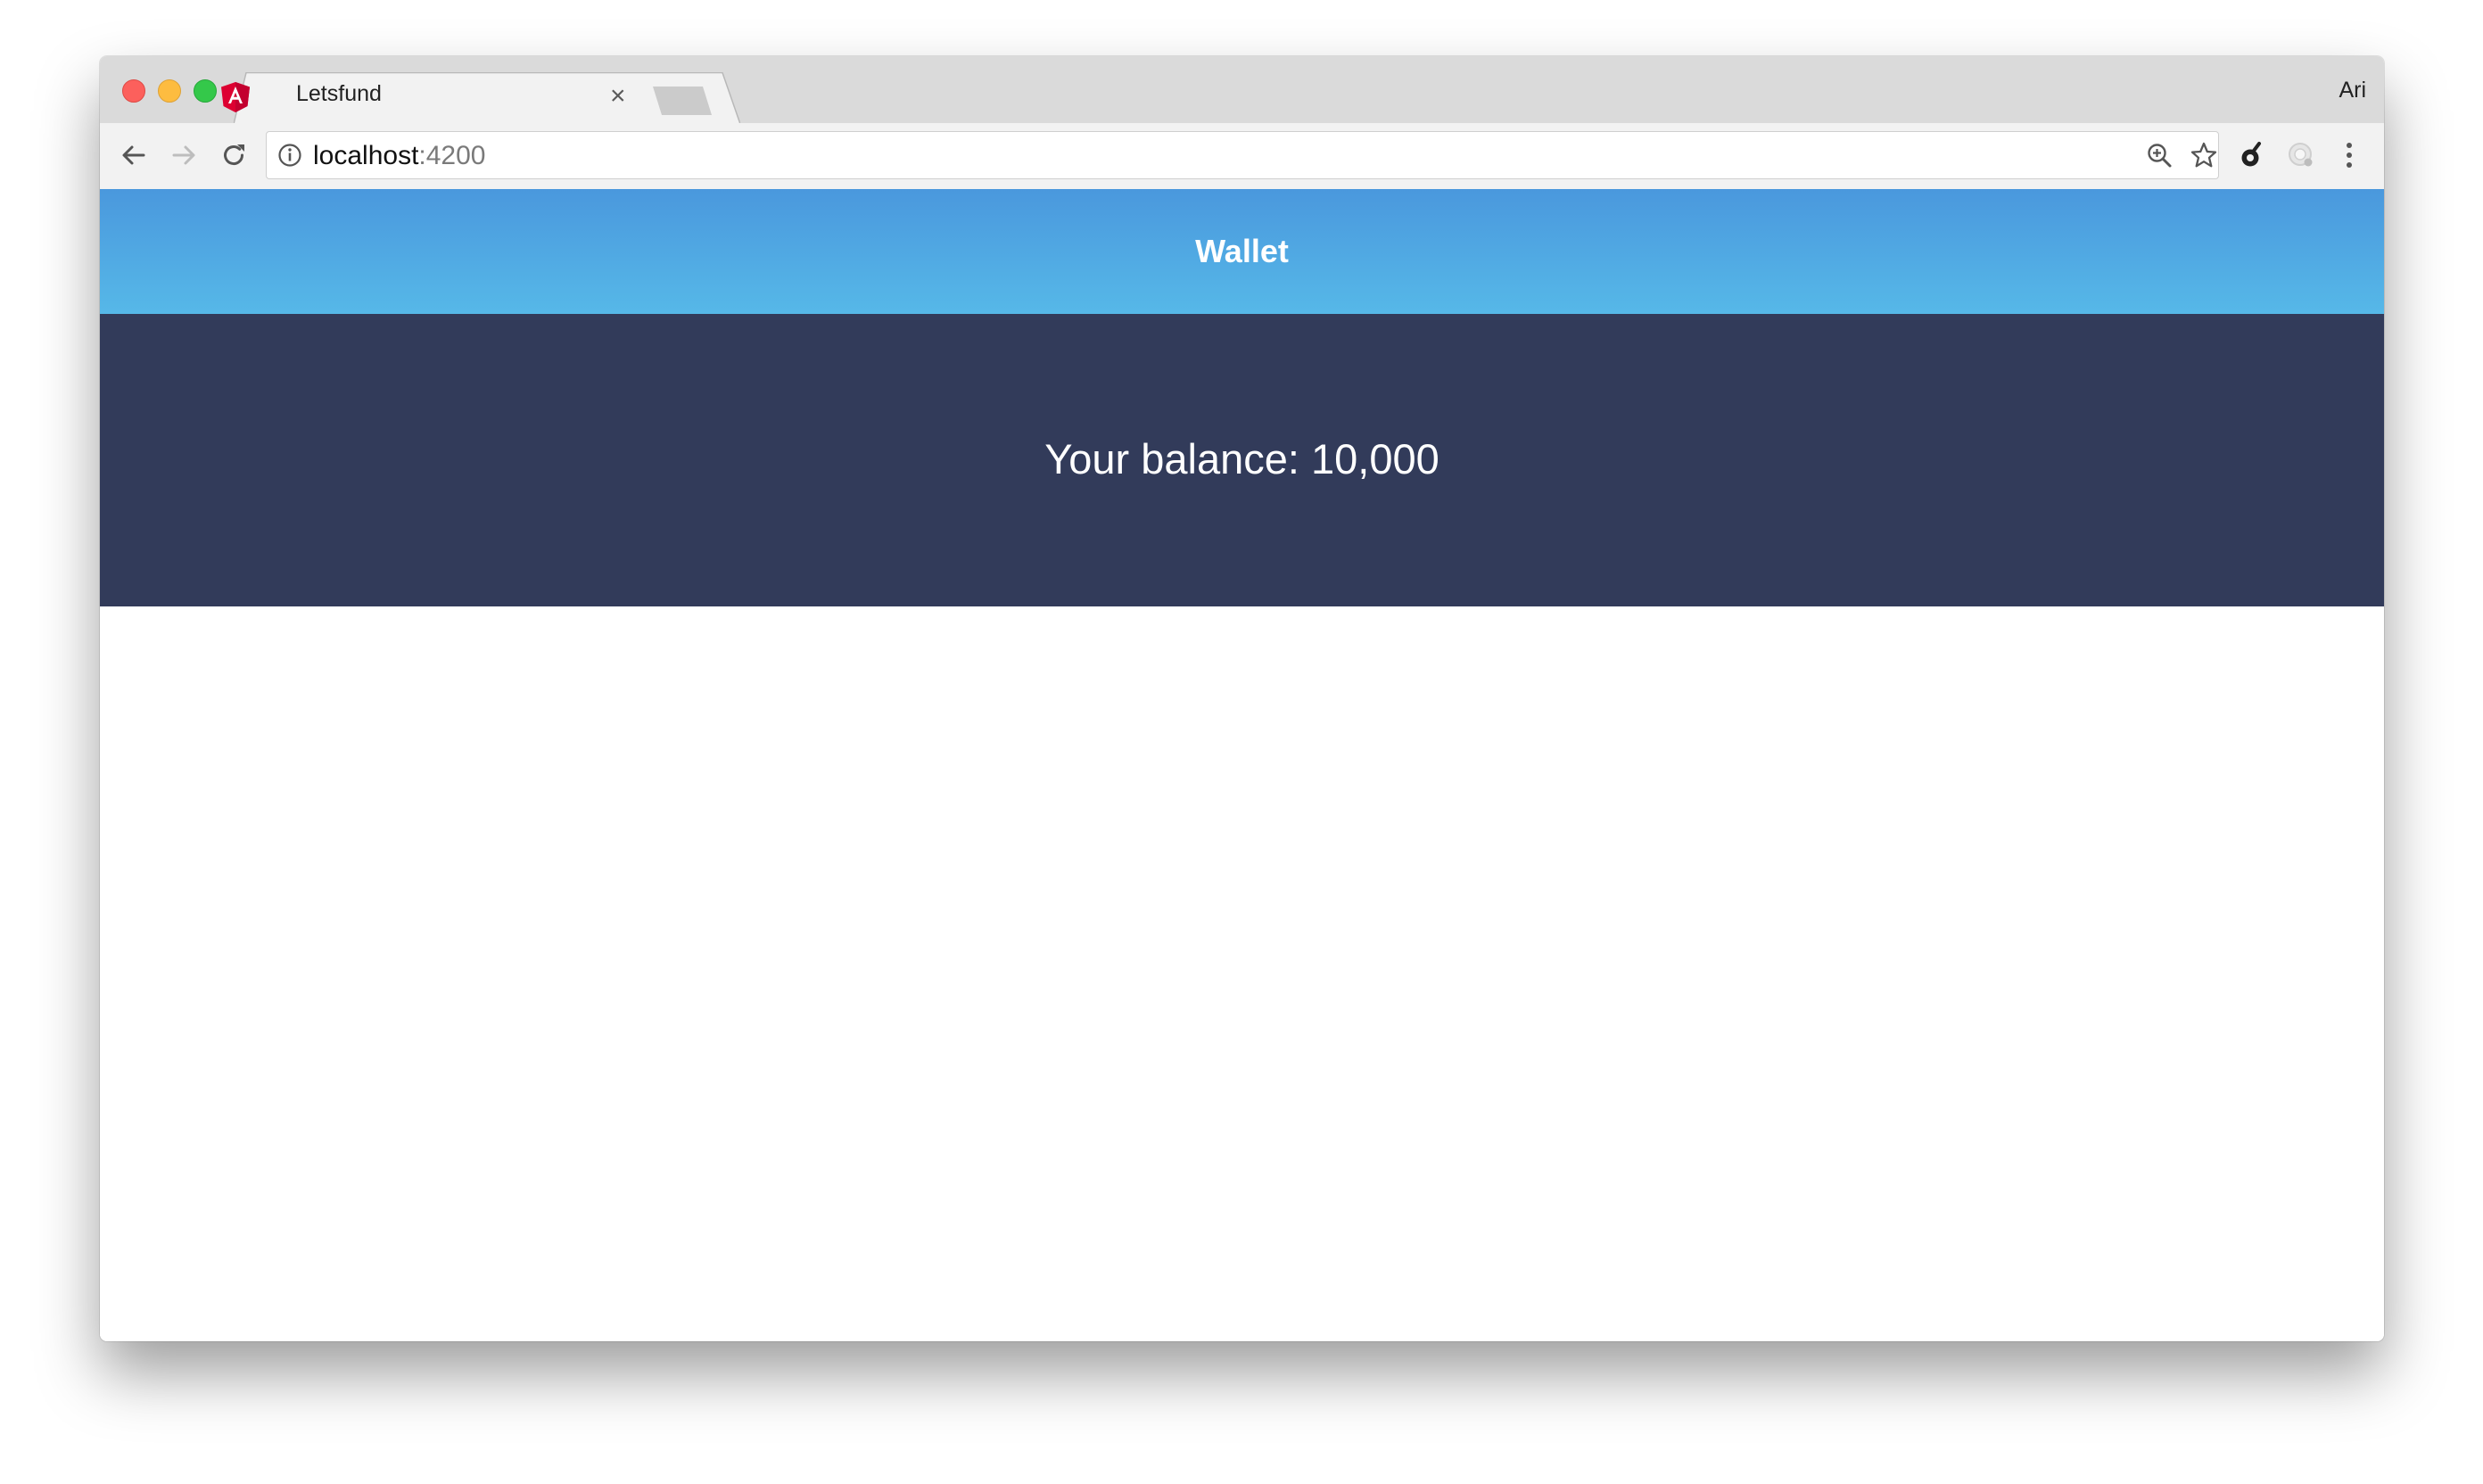  What do you see at coordinates (366, 155) in the screenshot?
I see `url-host: localhost` at bounding box center [366, 155].